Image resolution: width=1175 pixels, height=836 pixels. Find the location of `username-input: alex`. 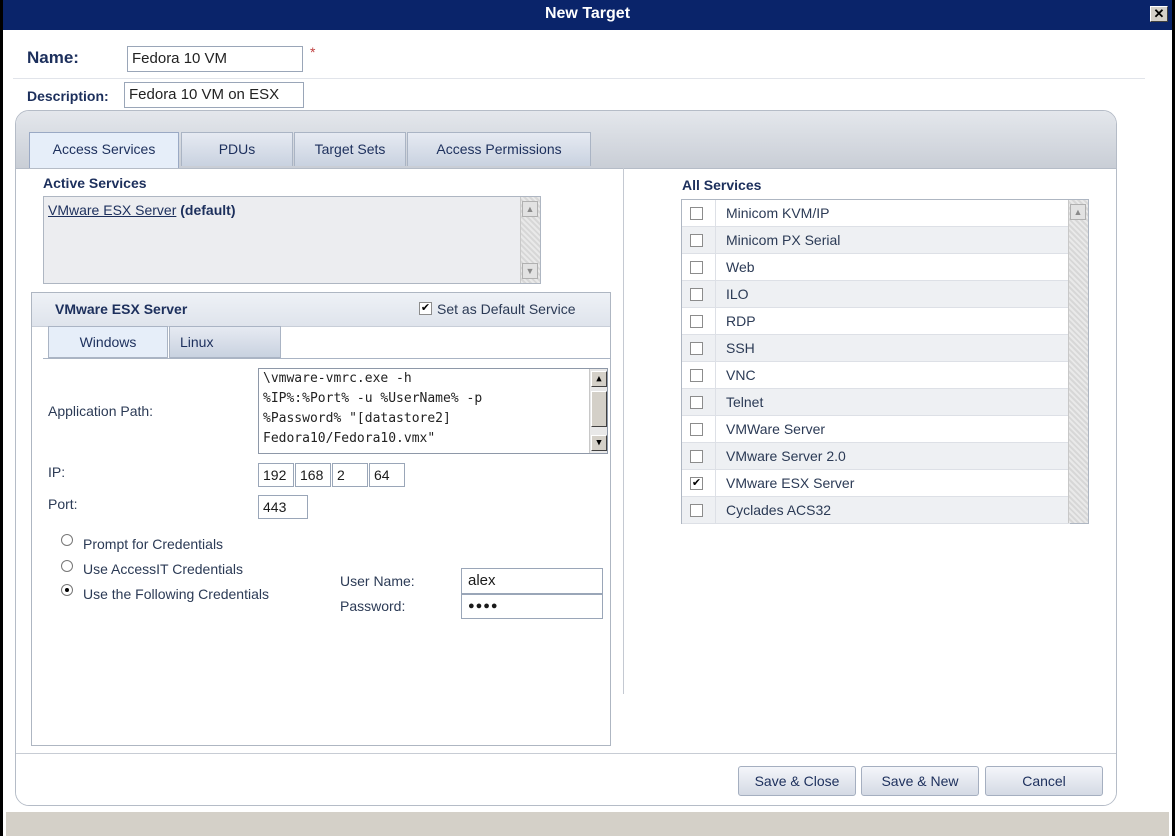

username-input: alex is located at coordinates (532, 581).